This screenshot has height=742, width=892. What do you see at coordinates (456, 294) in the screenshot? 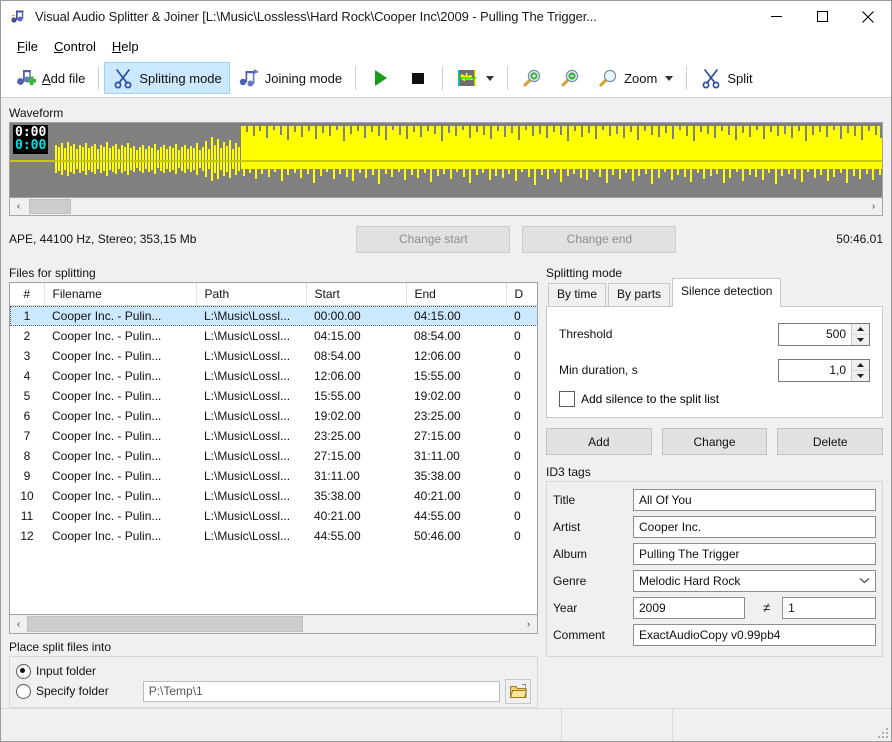
I see `column-header-end: End` at bounding box center [456, 294].